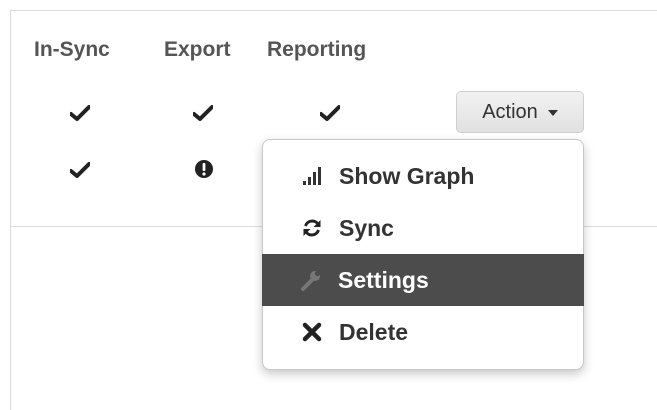 This screenshot has height=410, width=657. What do you see at coordinates (204, 169) in the screenshot?
I see `exclamation-circle-icon` at bounding box center [204, 169].